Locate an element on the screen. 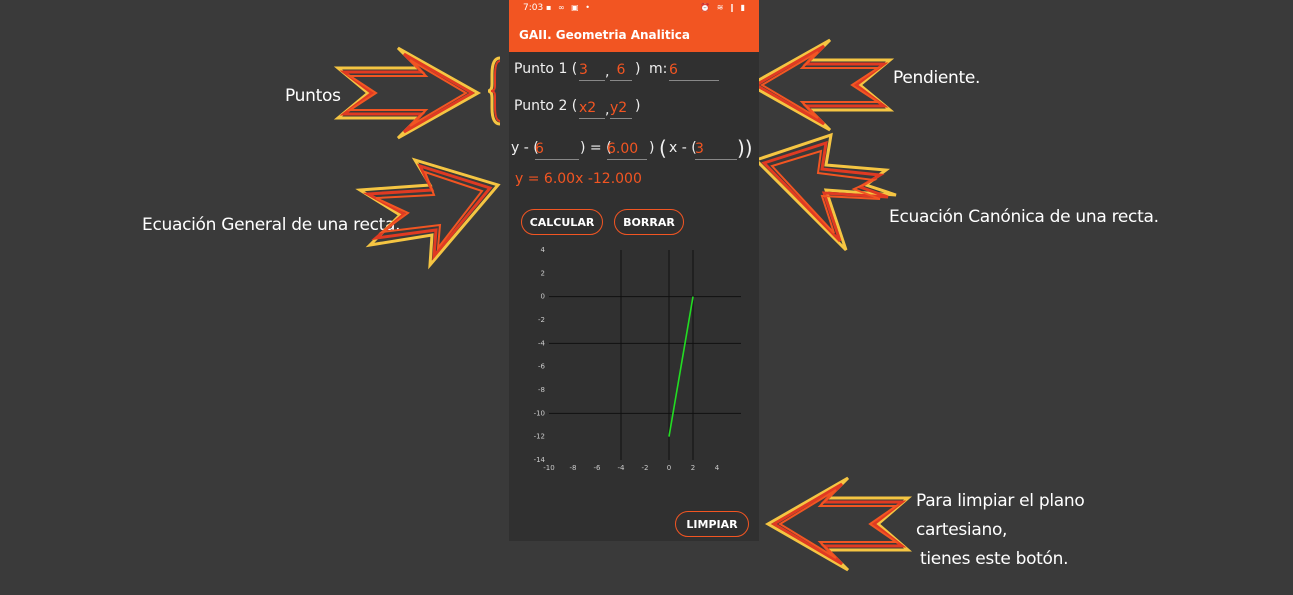  brace-icon is located at coordinates (494, 91).